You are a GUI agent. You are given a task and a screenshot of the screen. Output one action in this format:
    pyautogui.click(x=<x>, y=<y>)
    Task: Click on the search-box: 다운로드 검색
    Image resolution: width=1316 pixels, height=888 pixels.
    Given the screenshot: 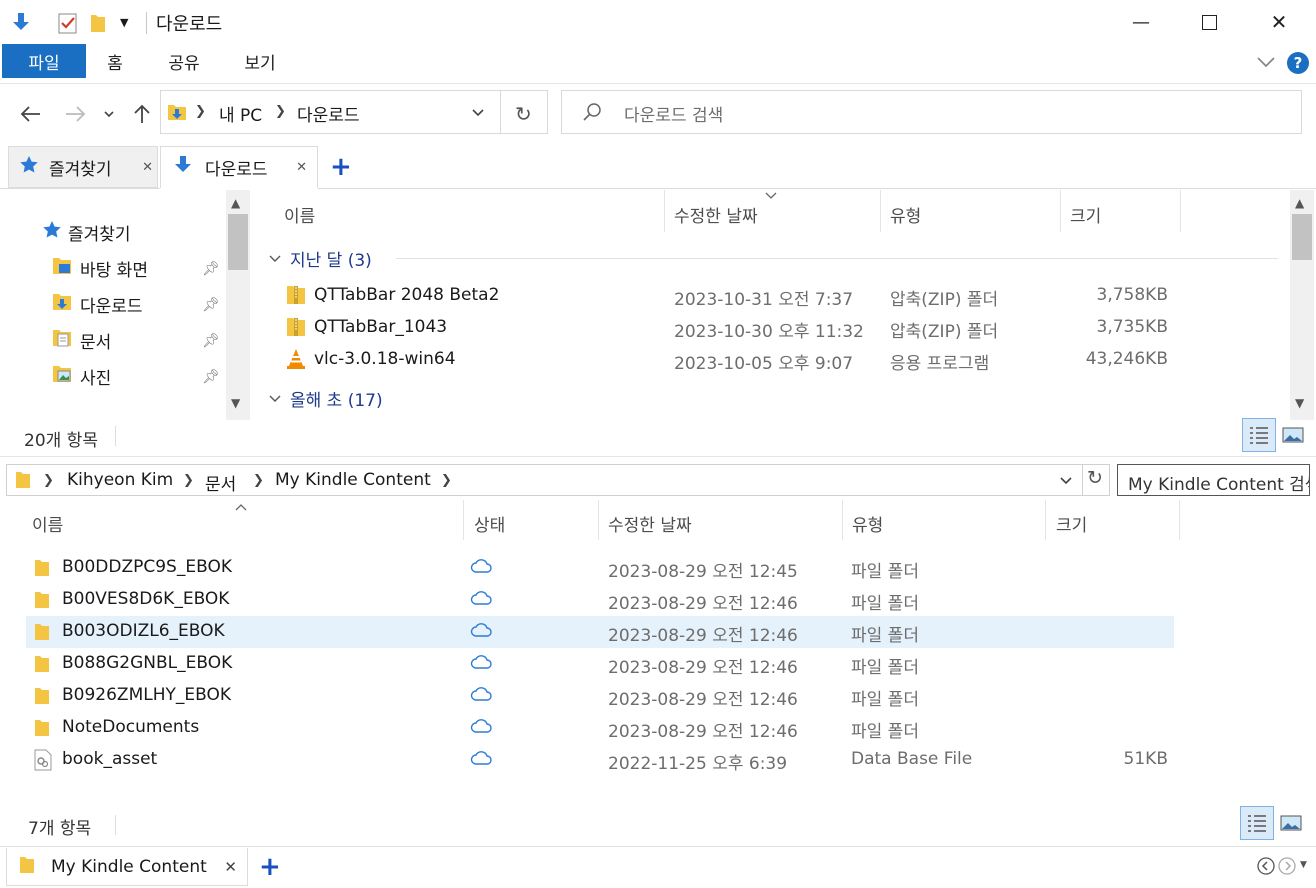 What is the action you would take?
    pyautogui.click(x=931, y=112)
    